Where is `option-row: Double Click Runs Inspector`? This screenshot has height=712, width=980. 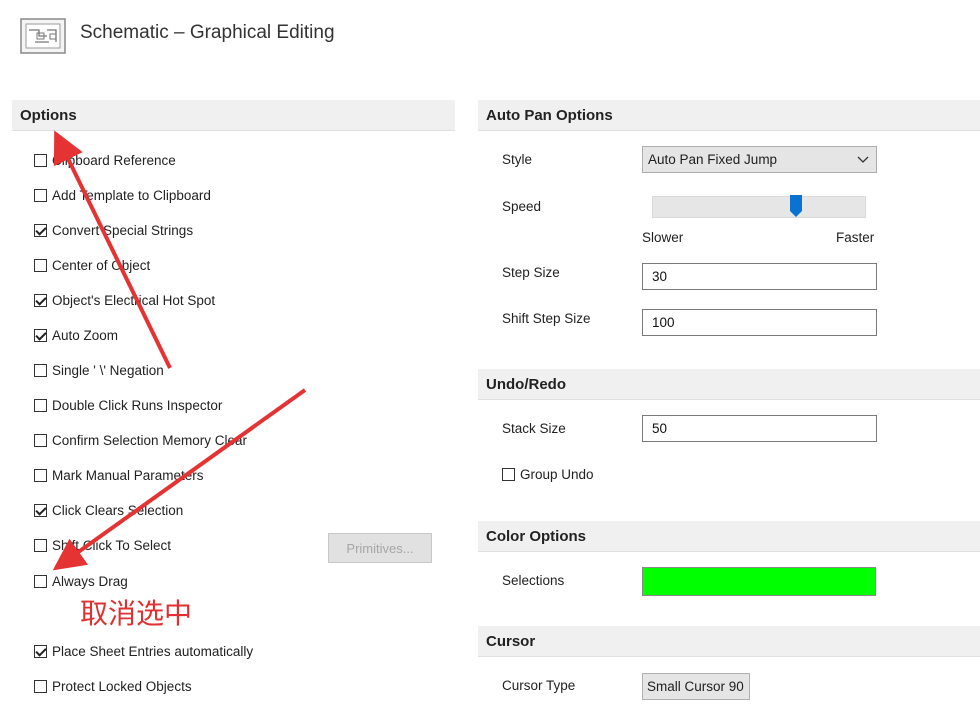
option-row: Double Click Runs Inspector is located at coordinates (128, 405).